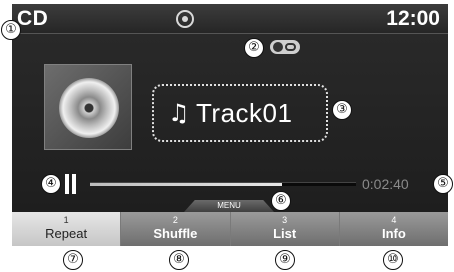  I want to click on callout-8: ⑧, so click(179, 260).